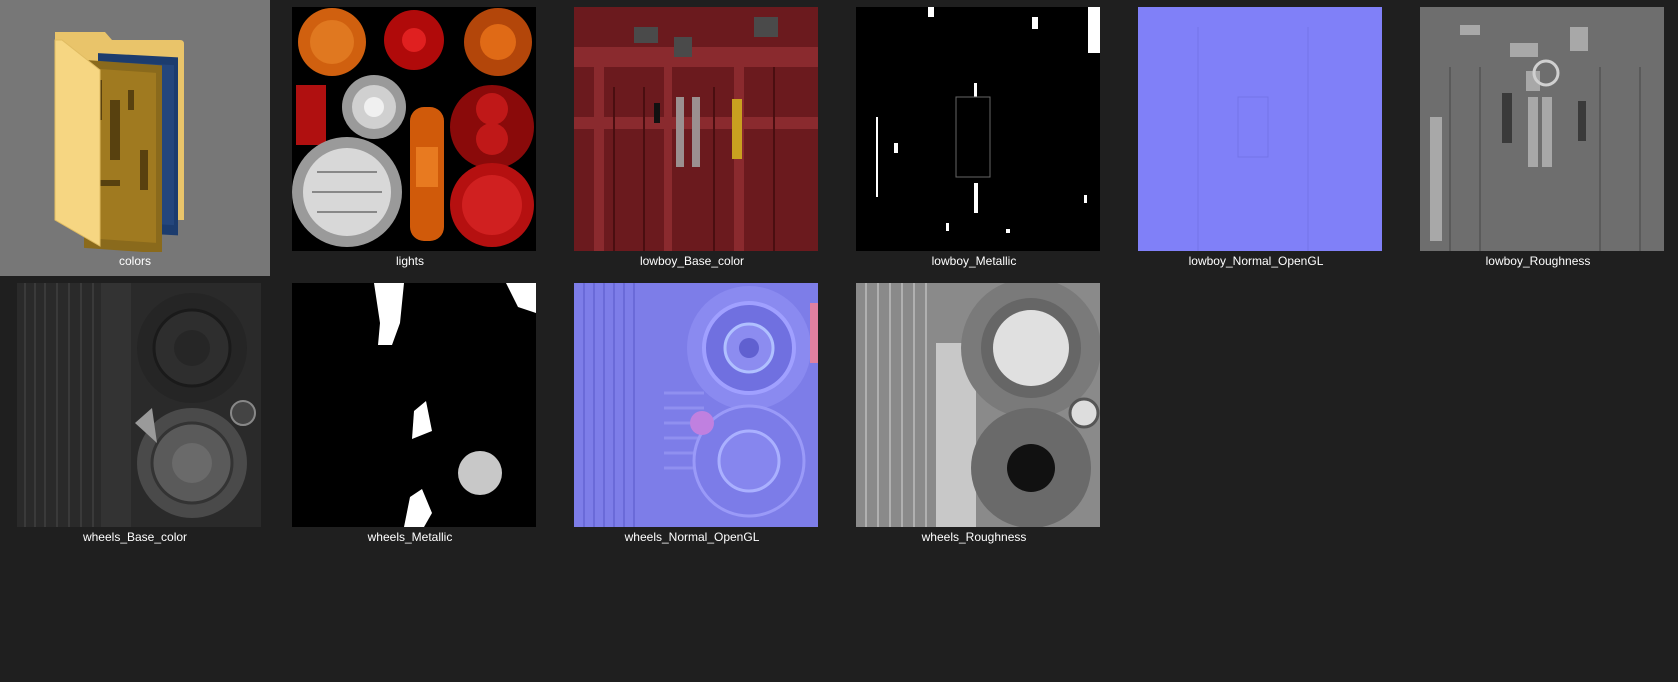  What do you see at coordinates (692, 261) in the screenshot?
I see `item-label: lowboy_Base_color` at bounding box center [692, 261].